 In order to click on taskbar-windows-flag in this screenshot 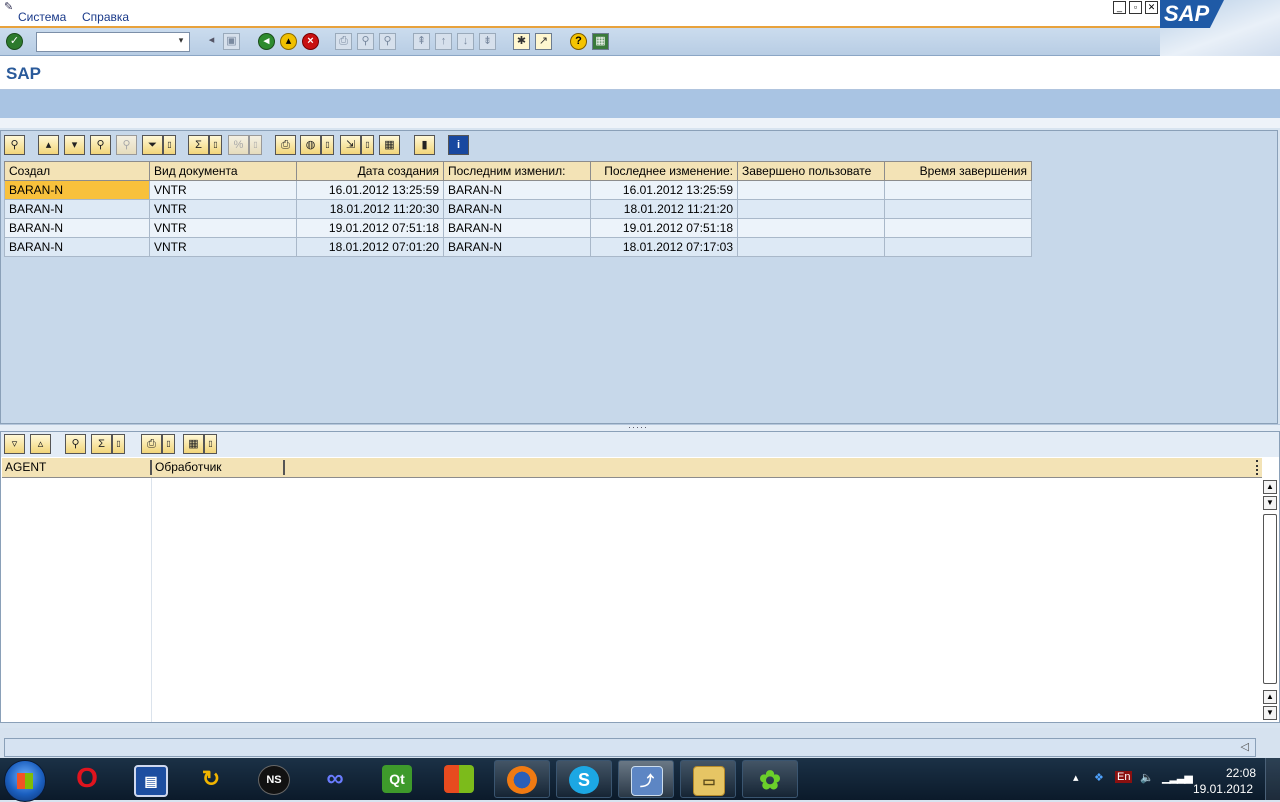, I will do `click(460, 779)`.